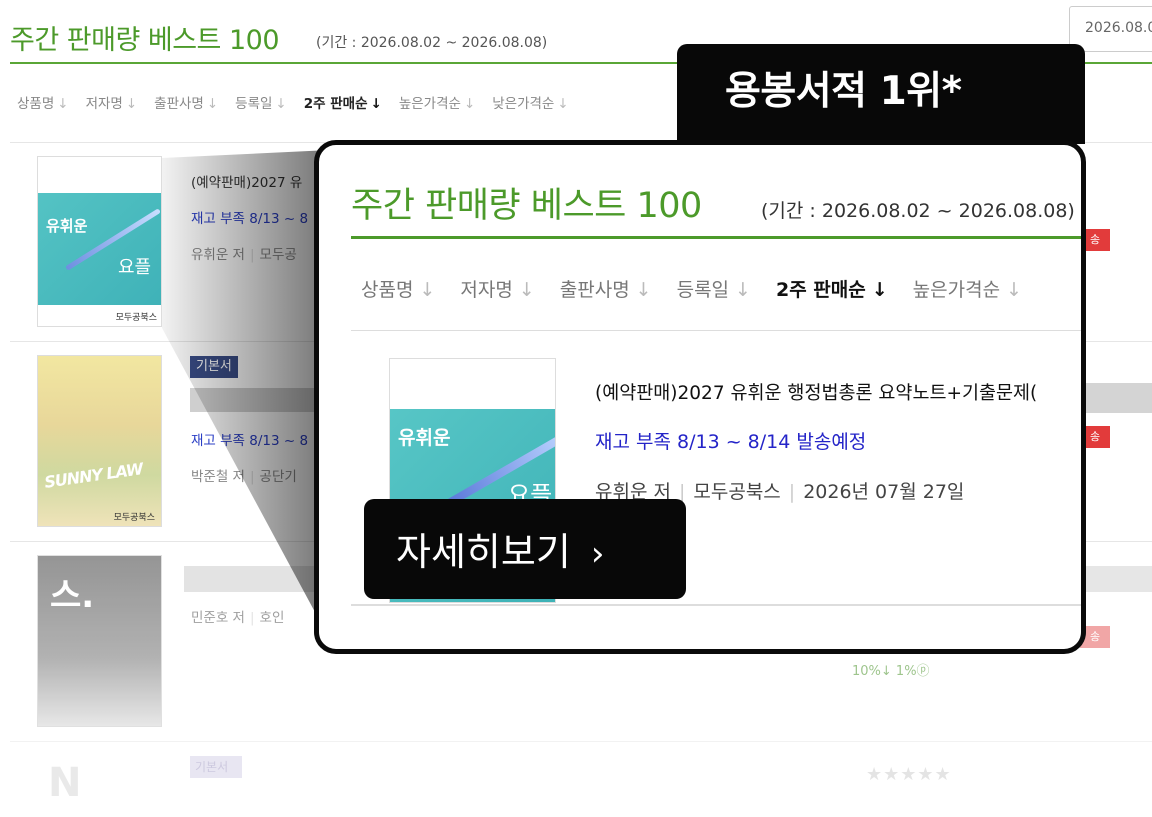 The image size is (1152, 817). I want to click on detail-view-button: 자세히보기 ›, so click(525, 549).